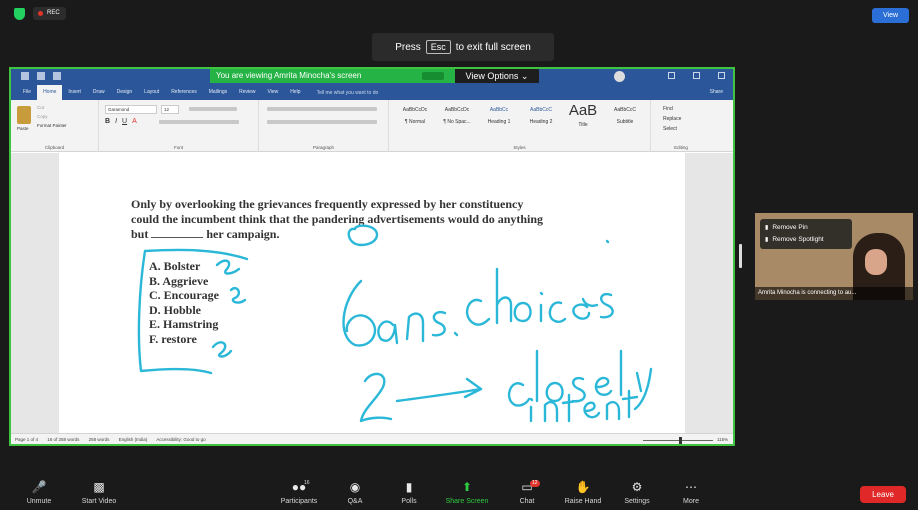 This screenshot has width=918, height=510. What do you see at coordinates (273, 92) in the screenshot?
I see `tab-view: View` at bounding box center [273, 92].